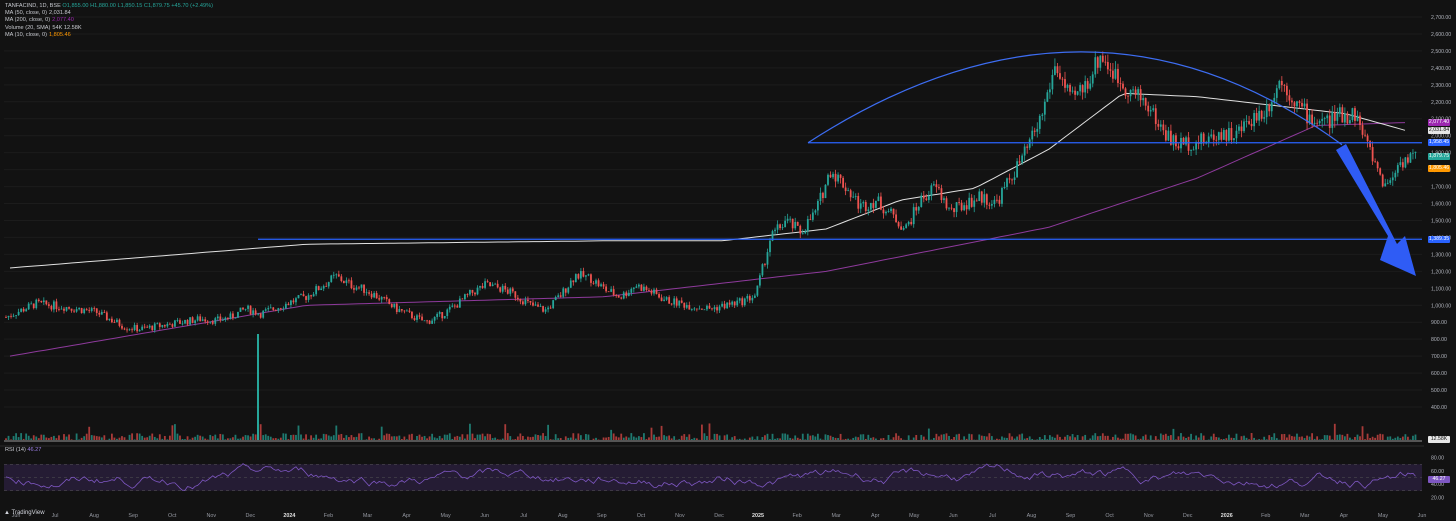  What do you see at coordinates (24, 513) in the screenshot?
I see `footer-brand: ▲ TradingView` at bounding box center [24, 513].